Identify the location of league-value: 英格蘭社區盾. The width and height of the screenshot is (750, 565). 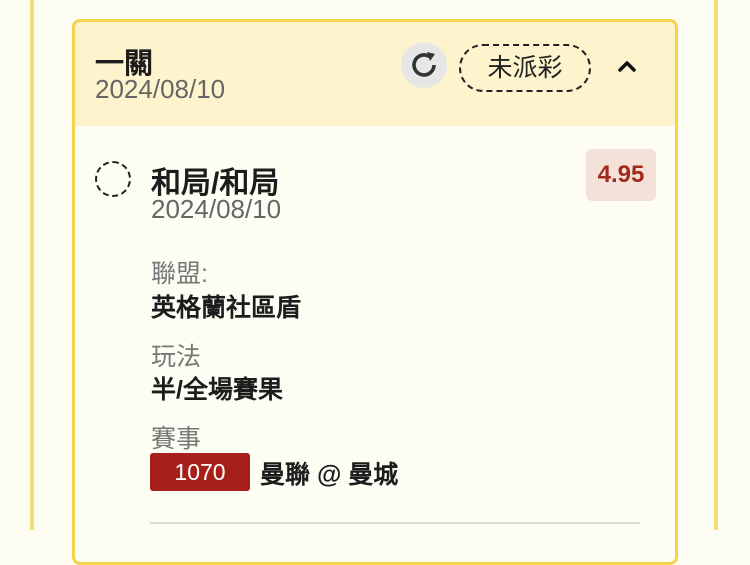
(226, 308).